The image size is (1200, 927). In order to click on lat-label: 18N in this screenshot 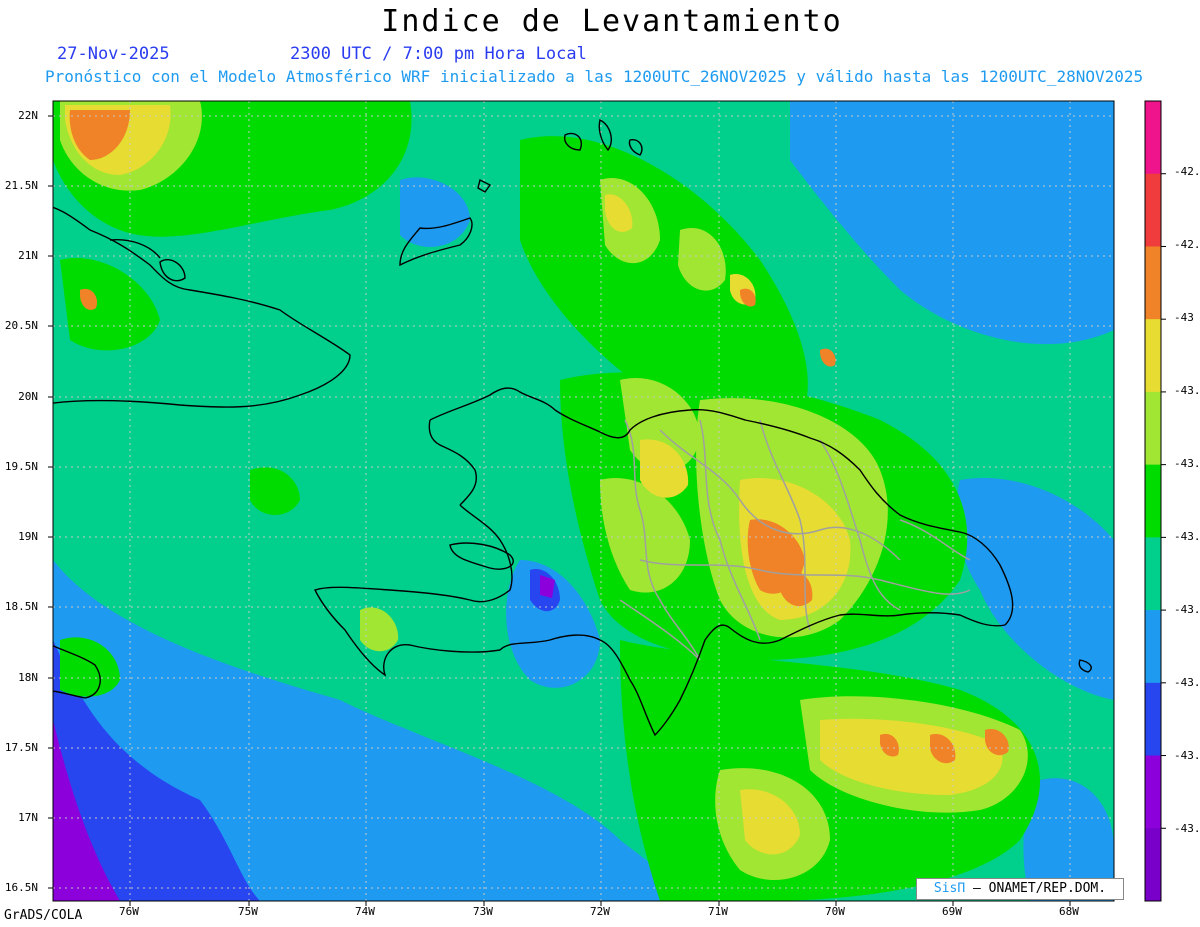, I will do `click(28, 677)`.